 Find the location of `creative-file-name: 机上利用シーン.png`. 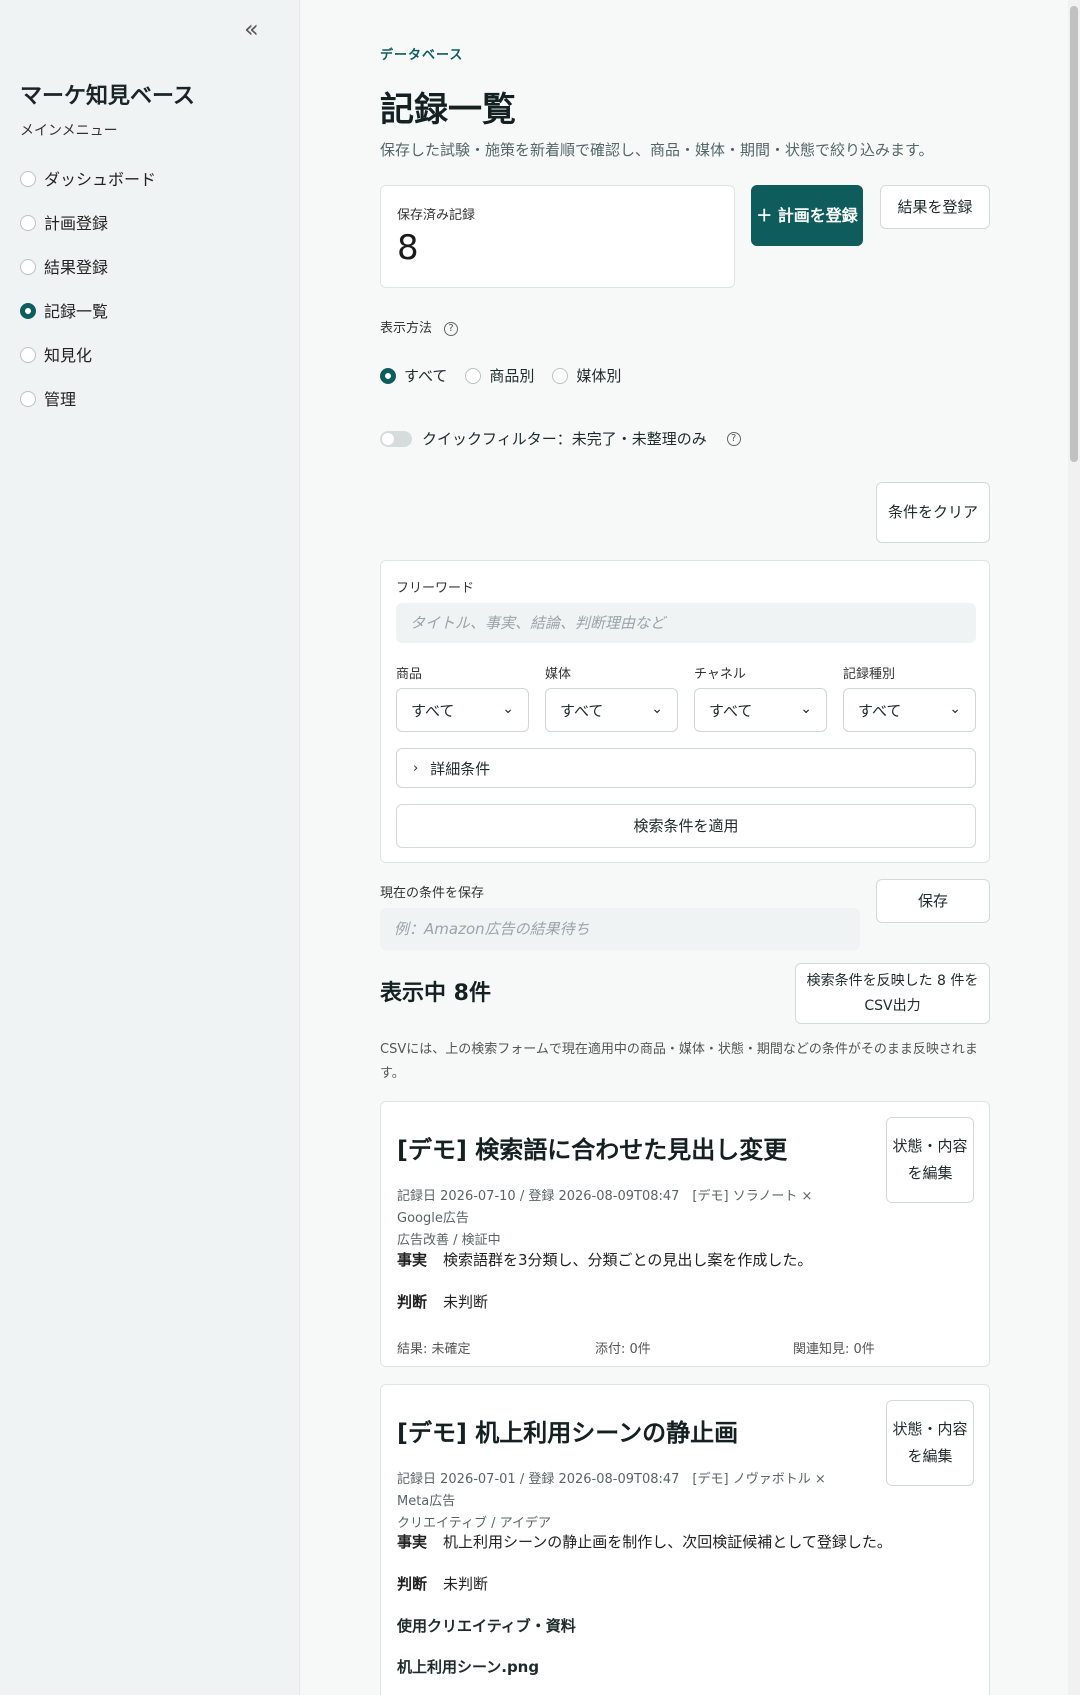

creative-file-name: 机上利用シーン.png is located at coordinates (468, 1667).